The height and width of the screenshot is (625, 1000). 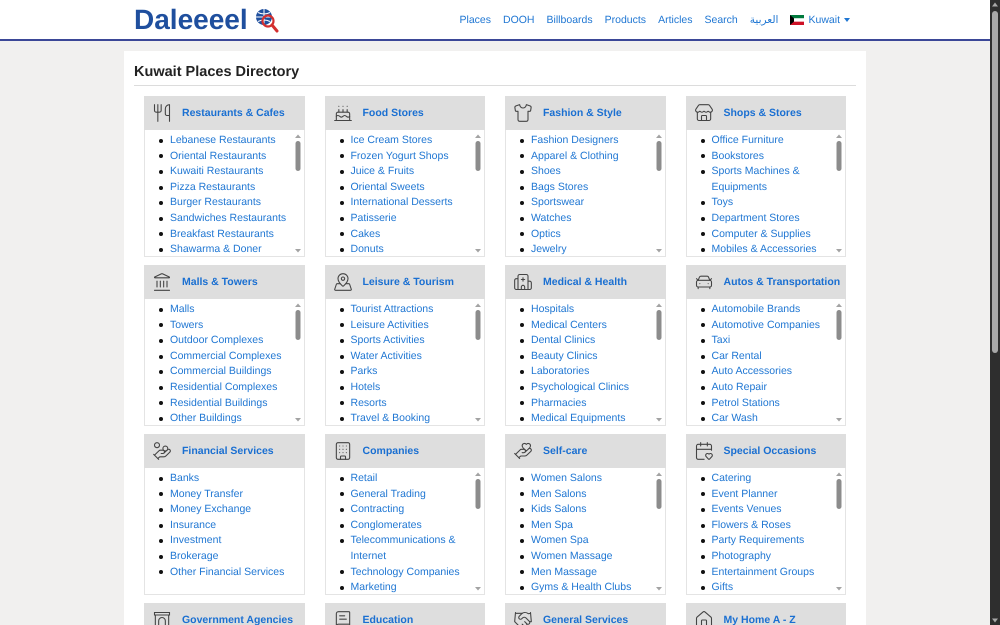 I want to click on category-item-link: Other Financial Services, so click(x=227, y=572).